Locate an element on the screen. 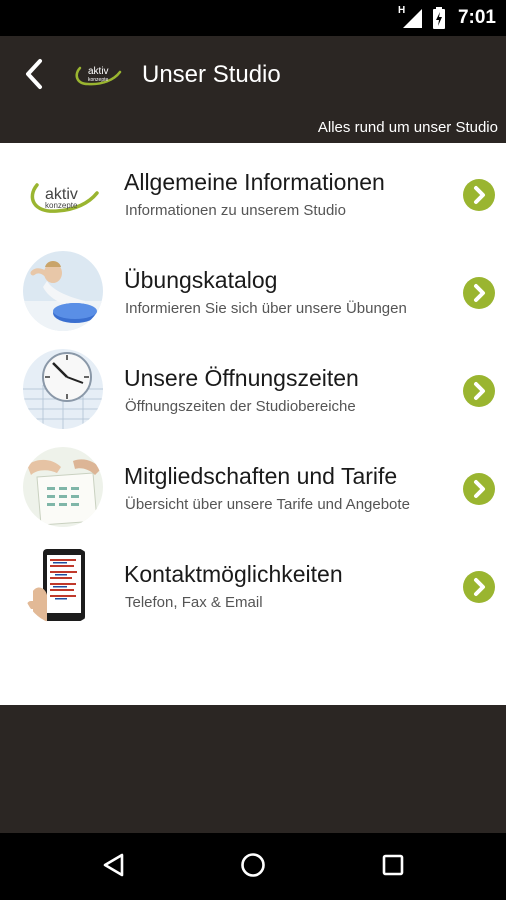 This screenshot has width=506, height=900. chevron-left-icon is located at coordinates (34, 76).